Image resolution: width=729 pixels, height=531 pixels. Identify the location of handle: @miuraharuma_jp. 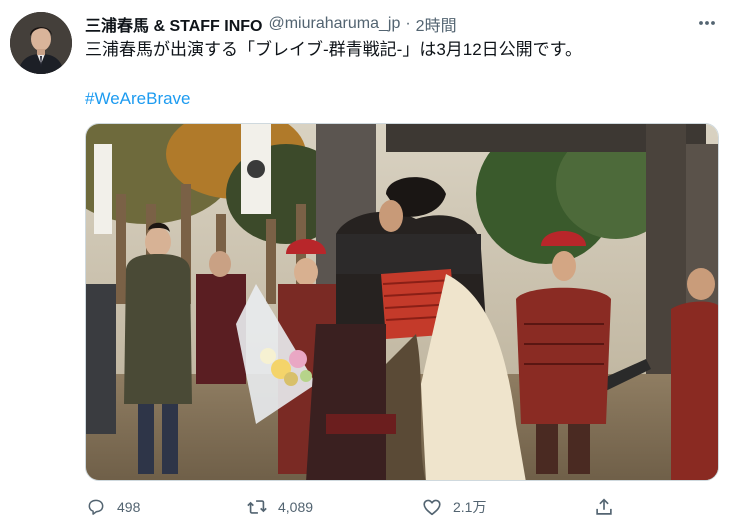
(334, 24).